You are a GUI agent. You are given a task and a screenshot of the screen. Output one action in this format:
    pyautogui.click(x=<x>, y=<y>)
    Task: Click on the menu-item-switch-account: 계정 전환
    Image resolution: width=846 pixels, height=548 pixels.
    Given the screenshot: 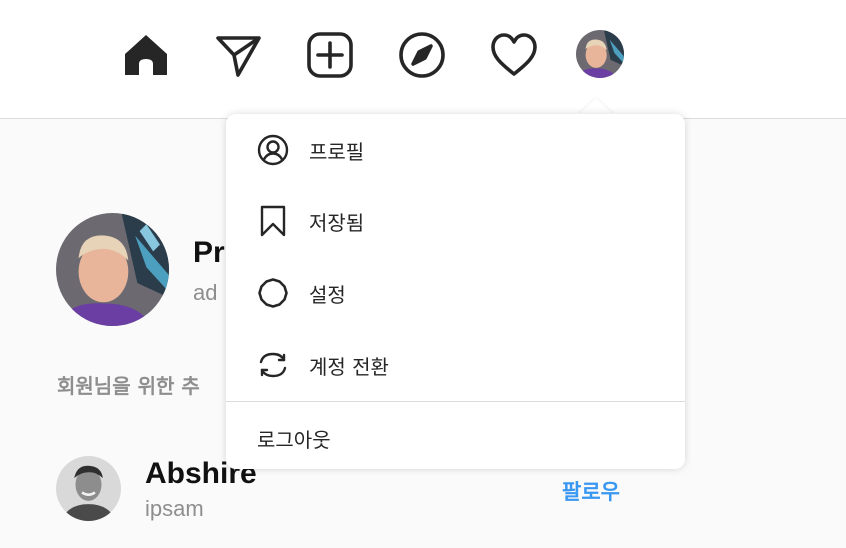 What is the action you would take?
    pyautogui.click(x=455, y=365)
    